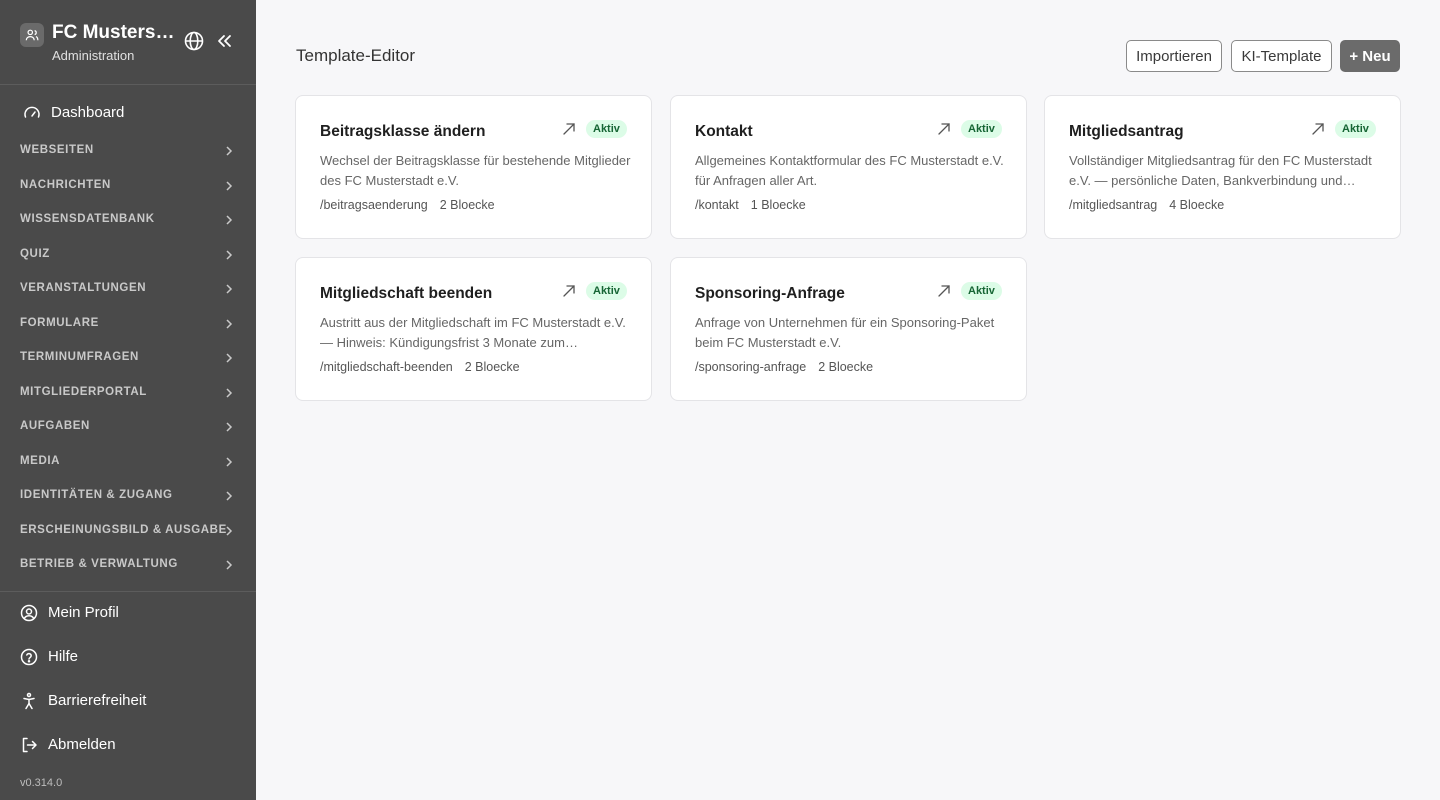  Describe the element at coordinates (96, 495) in the screenshot. I see `nav-section-label: IDENTITÄTEN & ZUGANG` at that location.